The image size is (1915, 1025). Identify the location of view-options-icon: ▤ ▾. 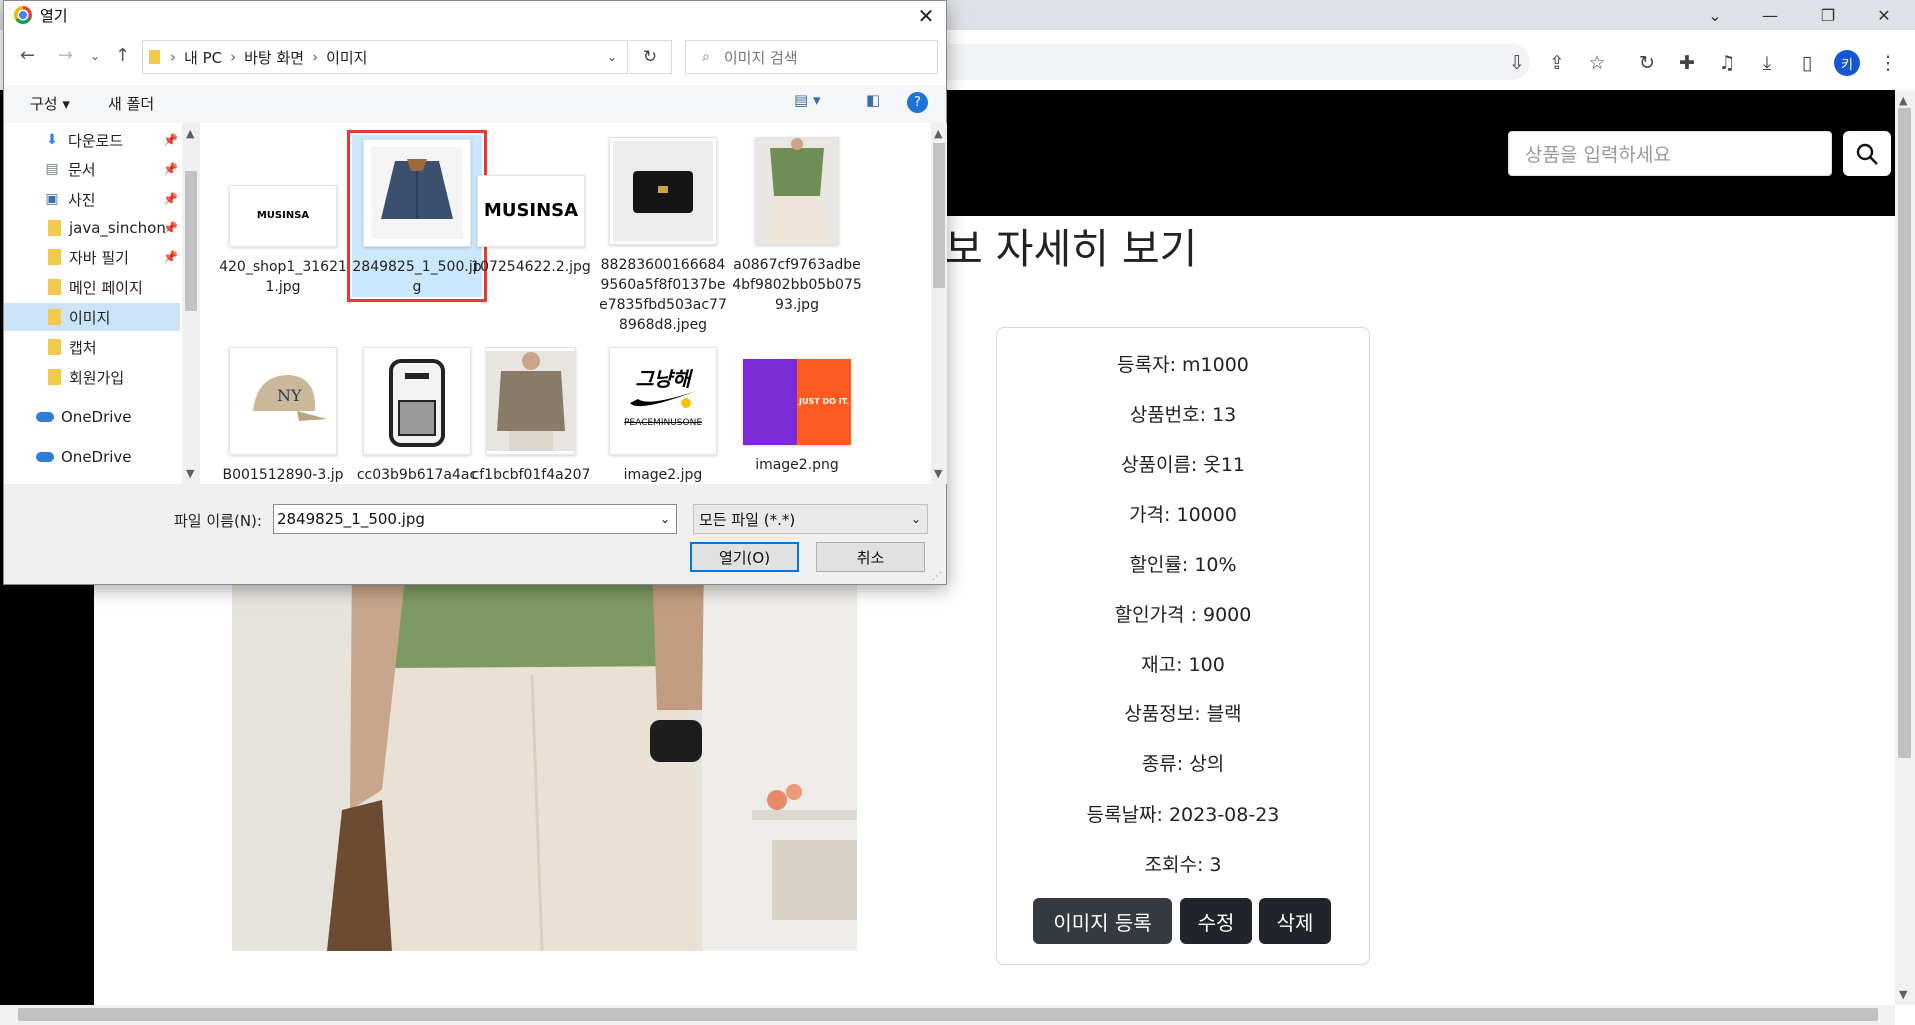
(807, 100).